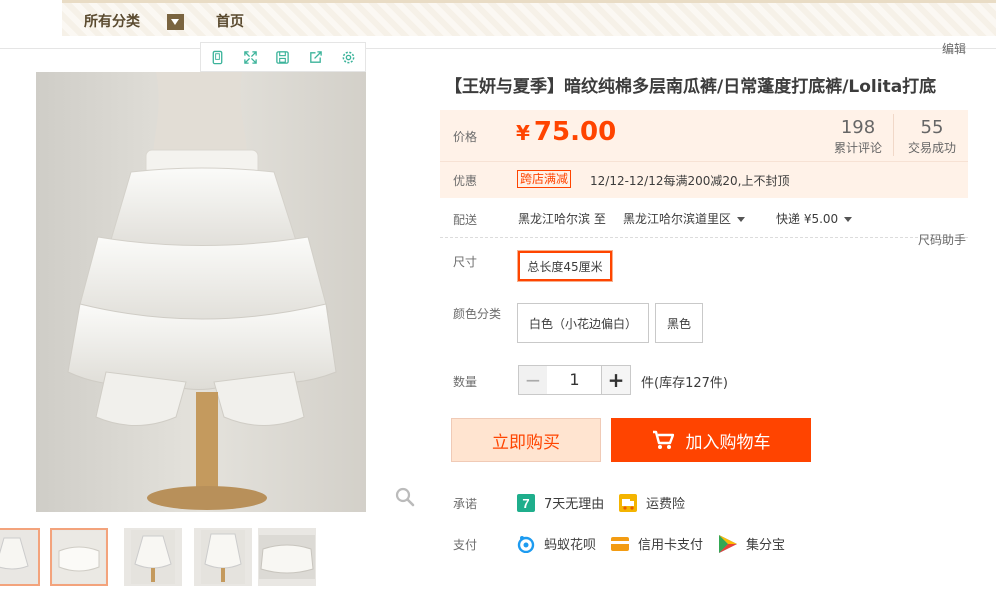 The height and width of the screenshot is (616, 996). I want to click on image-toolbar, so click(283, 57).